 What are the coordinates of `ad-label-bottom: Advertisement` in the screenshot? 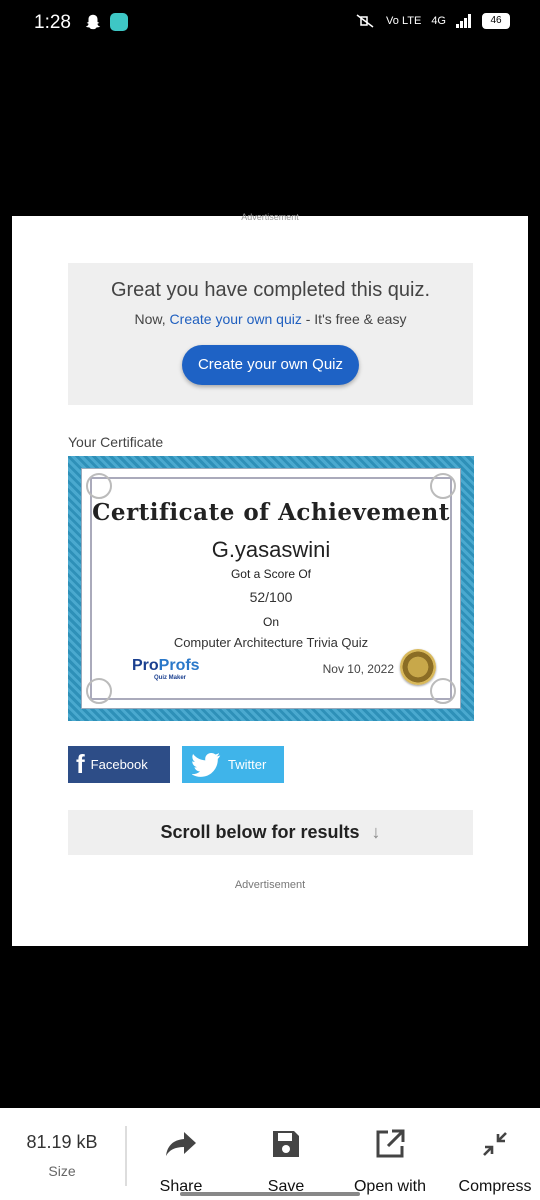 It's located at (270, 885).